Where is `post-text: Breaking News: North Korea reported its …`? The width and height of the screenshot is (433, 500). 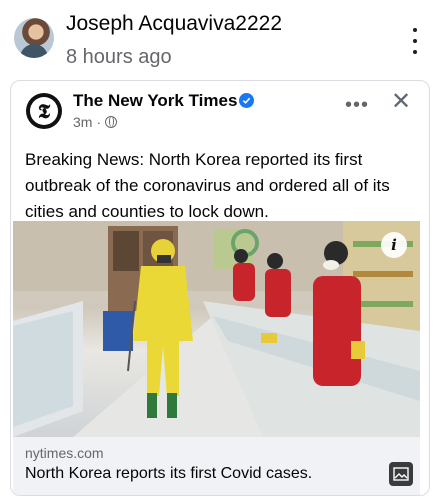
post-text: Breaking News: North Korea reported its … is located at coordinates (207, 185).